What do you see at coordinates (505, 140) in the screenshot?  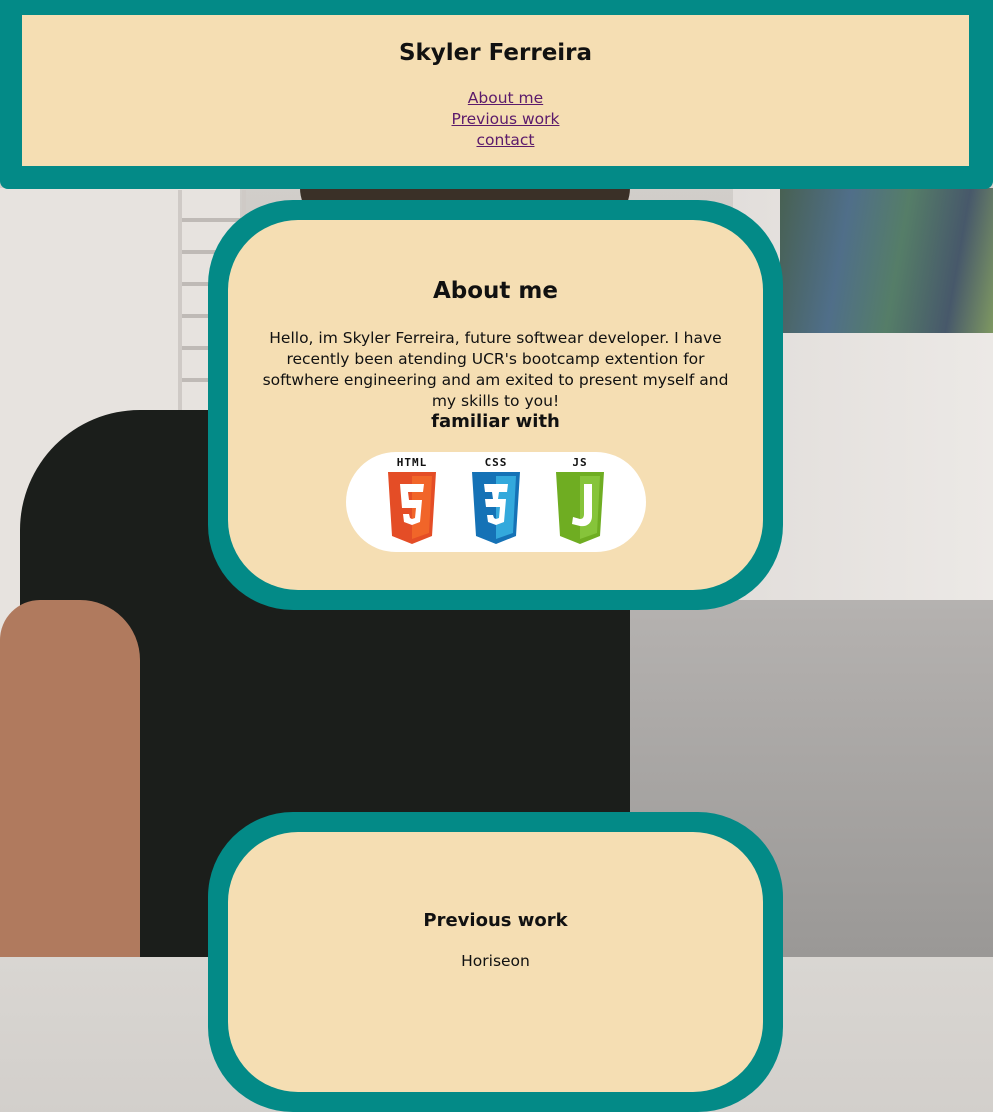 I see `nav-link-contact: contact` at bounding box center [505, 140].